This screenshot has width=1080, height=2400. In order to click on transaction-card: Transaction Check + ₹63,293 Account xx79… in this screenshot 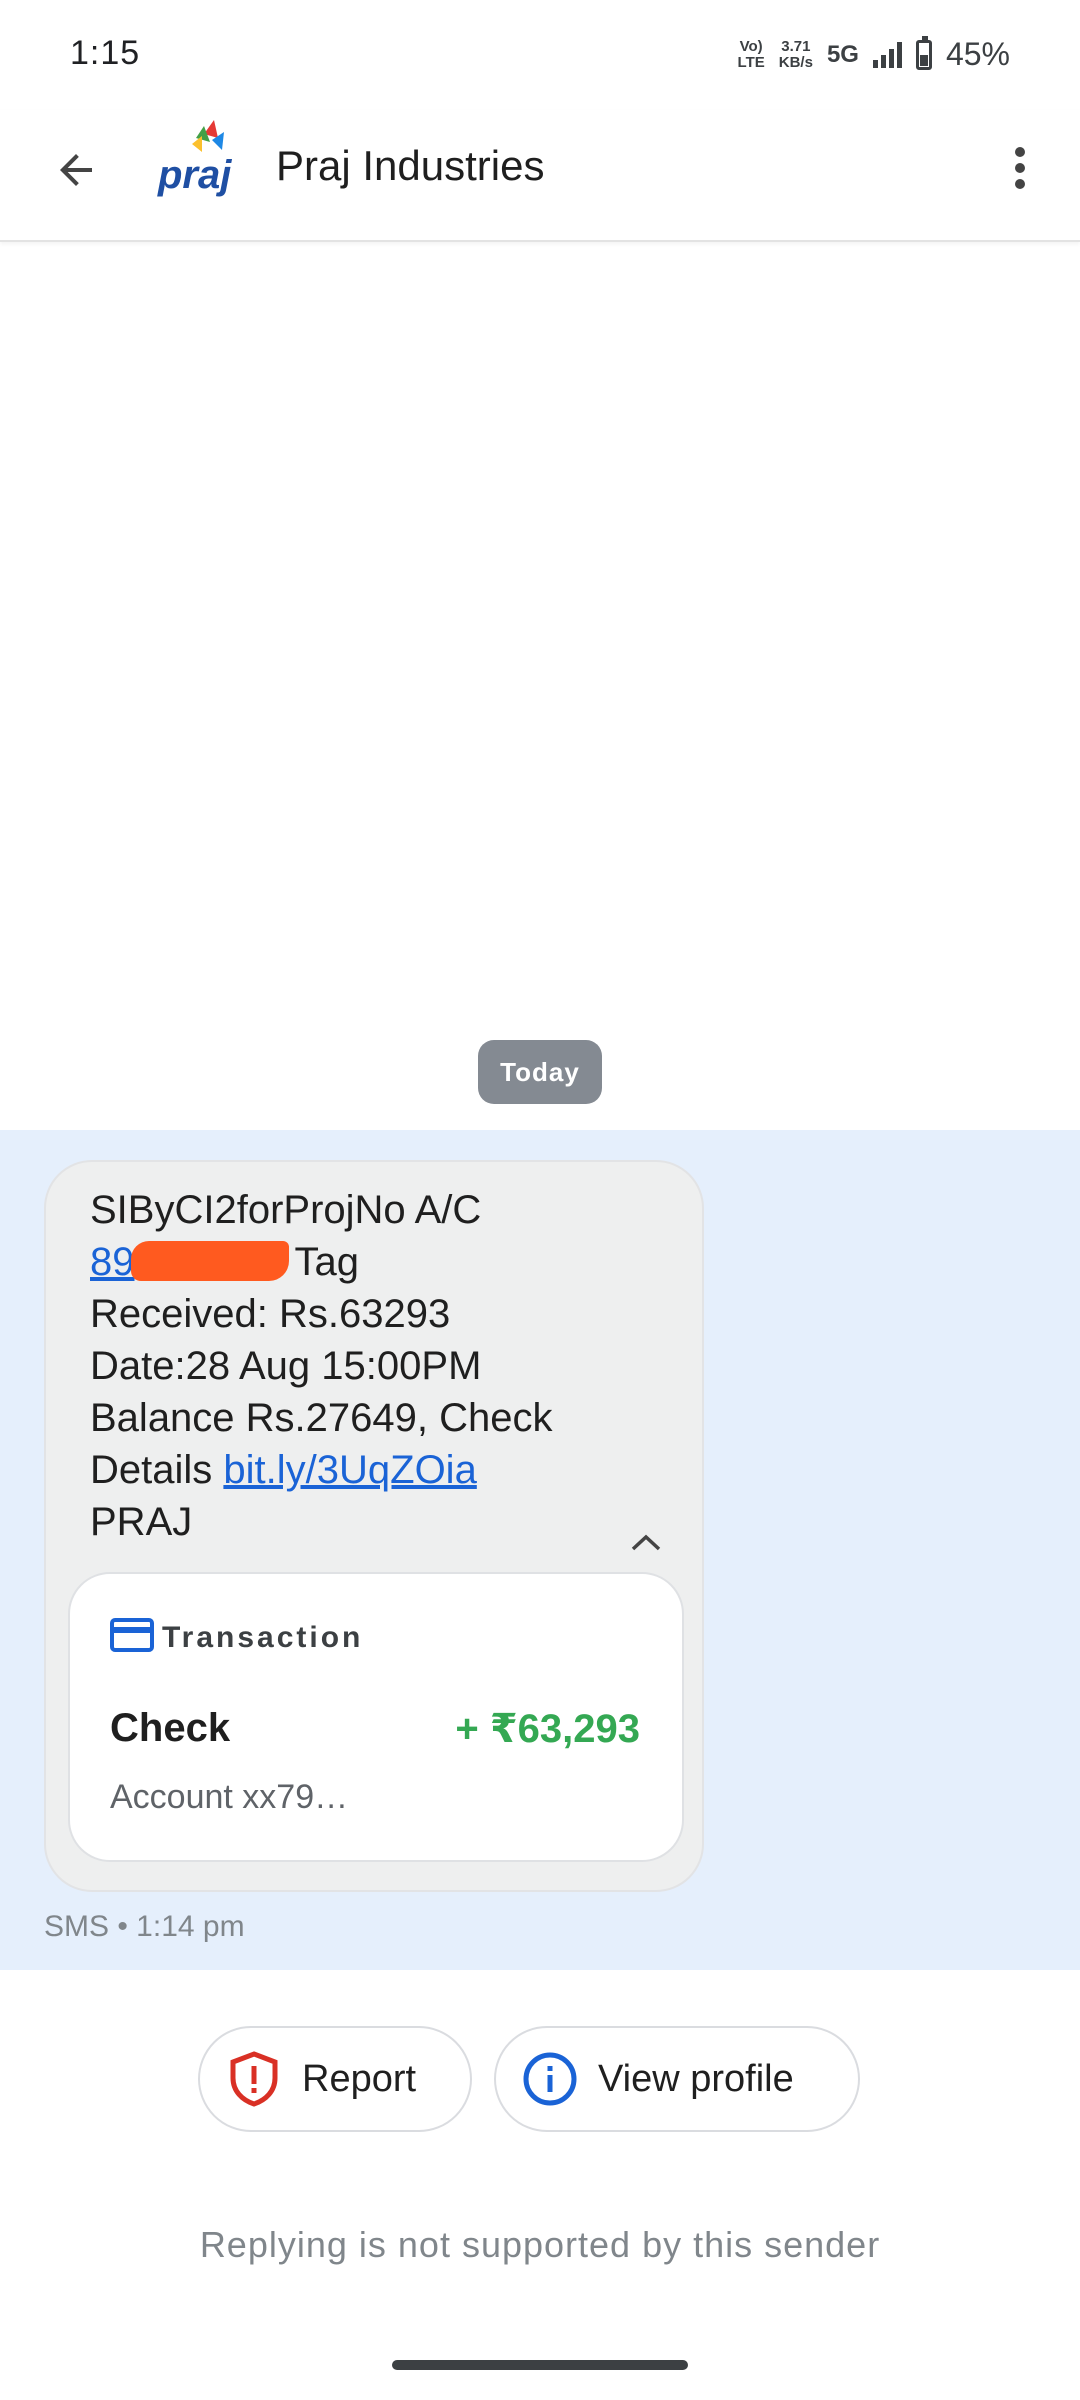, I will do `click(376, 1717)`.